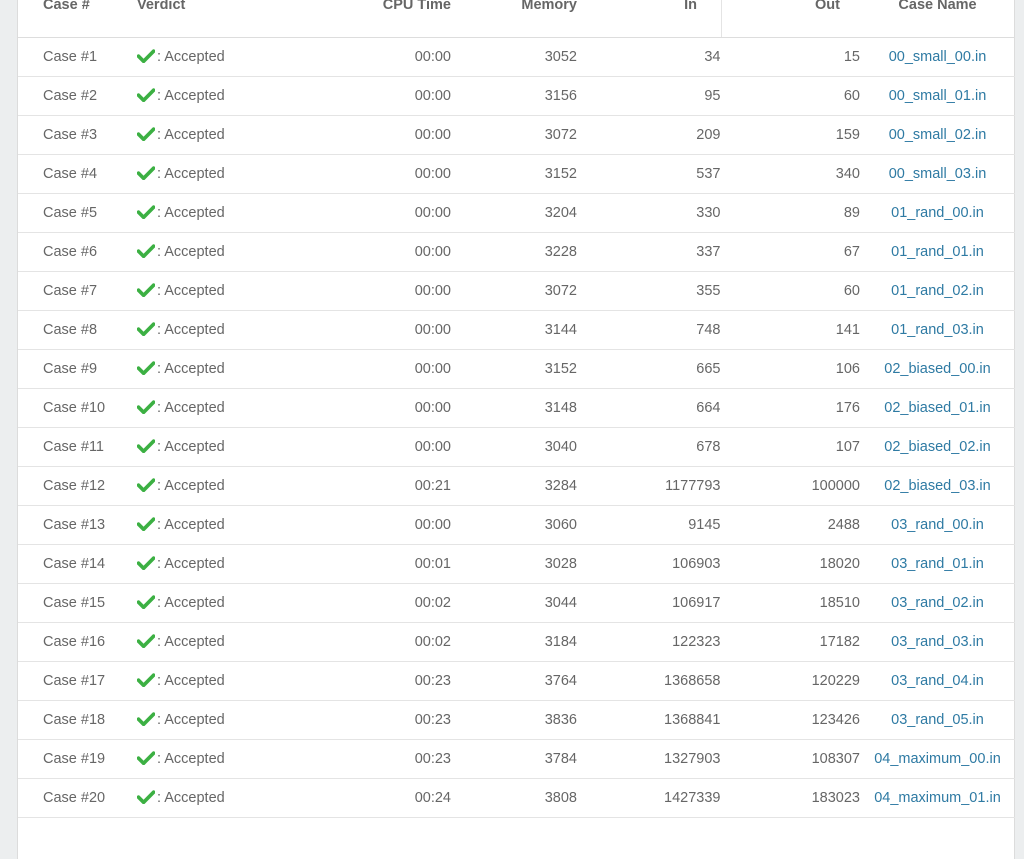 The image size is (1024, 859). I want to click on case-name-link: 04_maximum_01.in, so click(937, 798).